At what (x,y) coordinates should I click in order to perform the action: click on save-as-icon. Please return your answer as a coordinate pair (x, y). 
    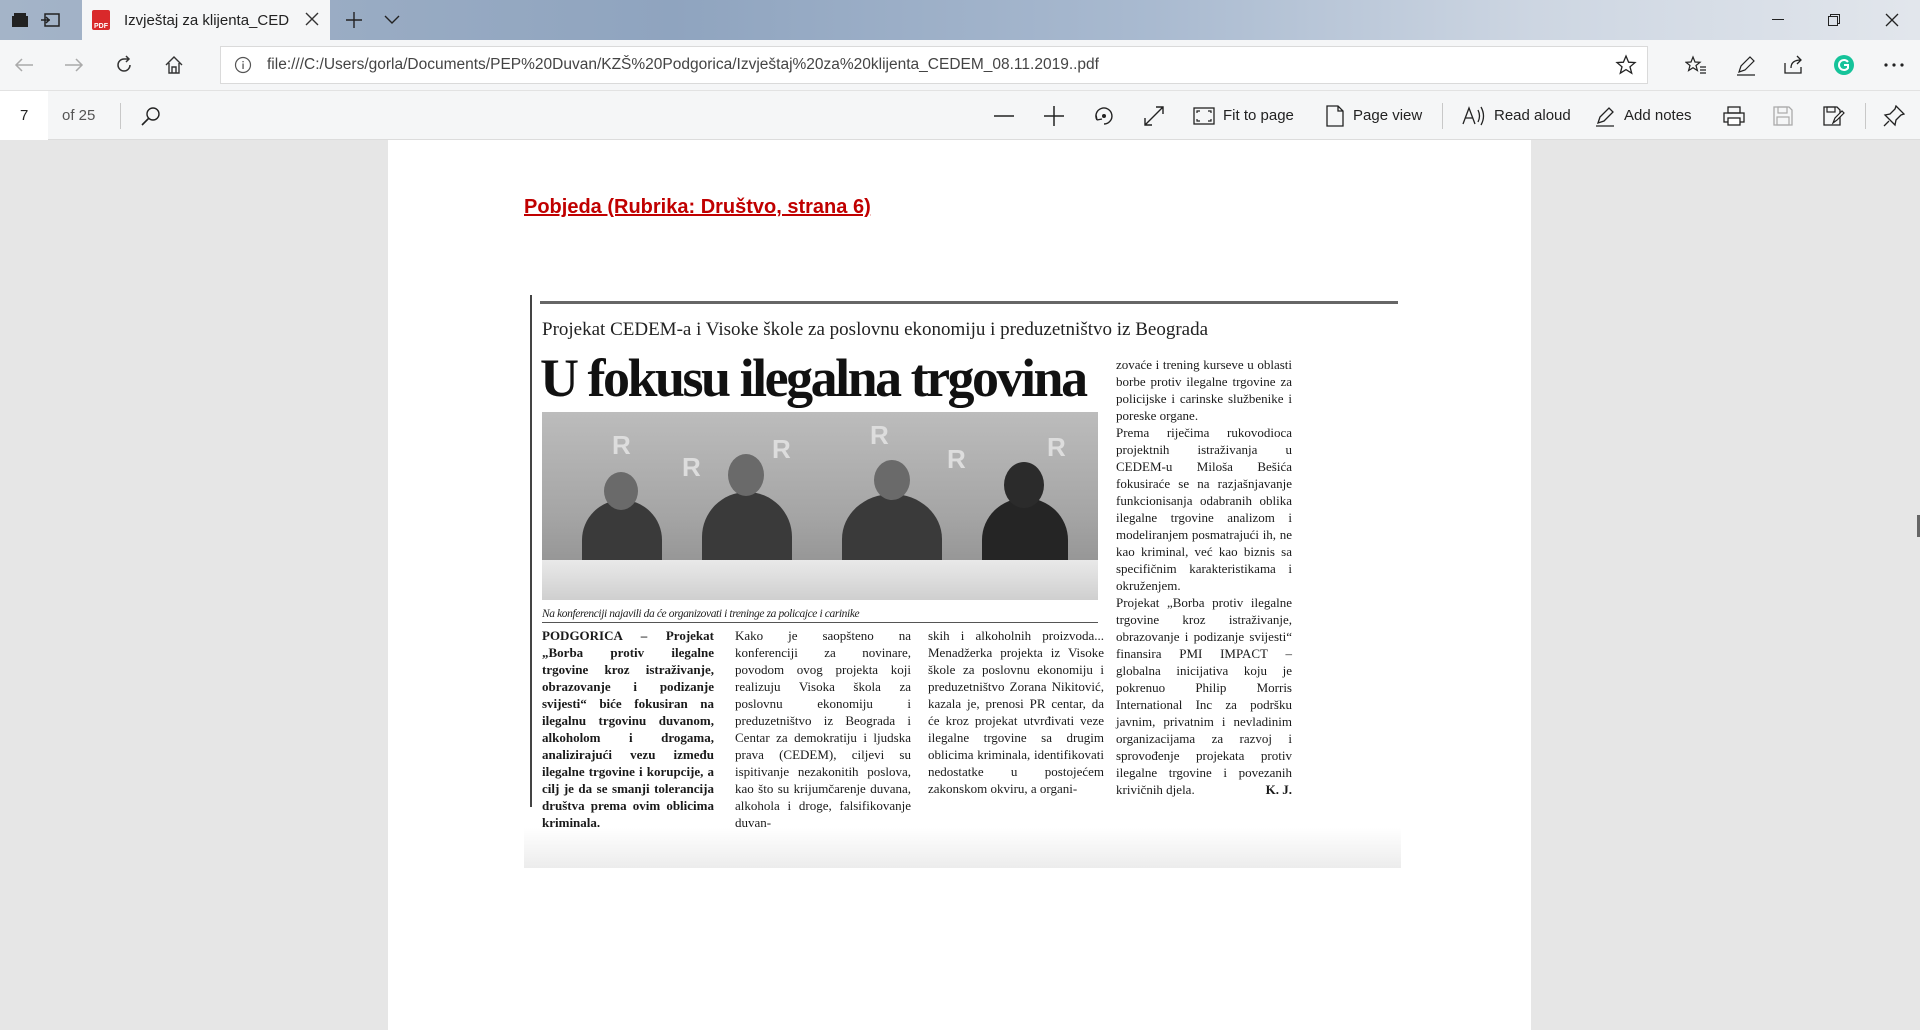
    Looking at the image, I should click on (1834, 115).